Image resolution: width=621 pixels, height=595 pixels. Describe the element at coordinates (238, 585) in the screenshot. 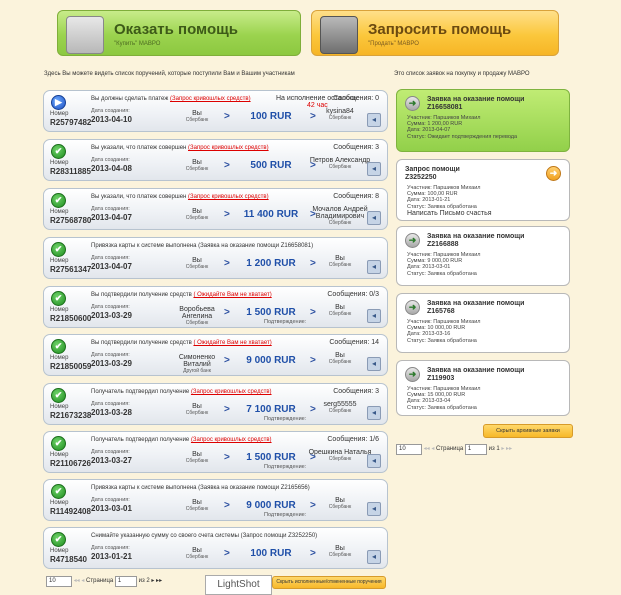

I see `lightshot-label: LightShot` at that location.